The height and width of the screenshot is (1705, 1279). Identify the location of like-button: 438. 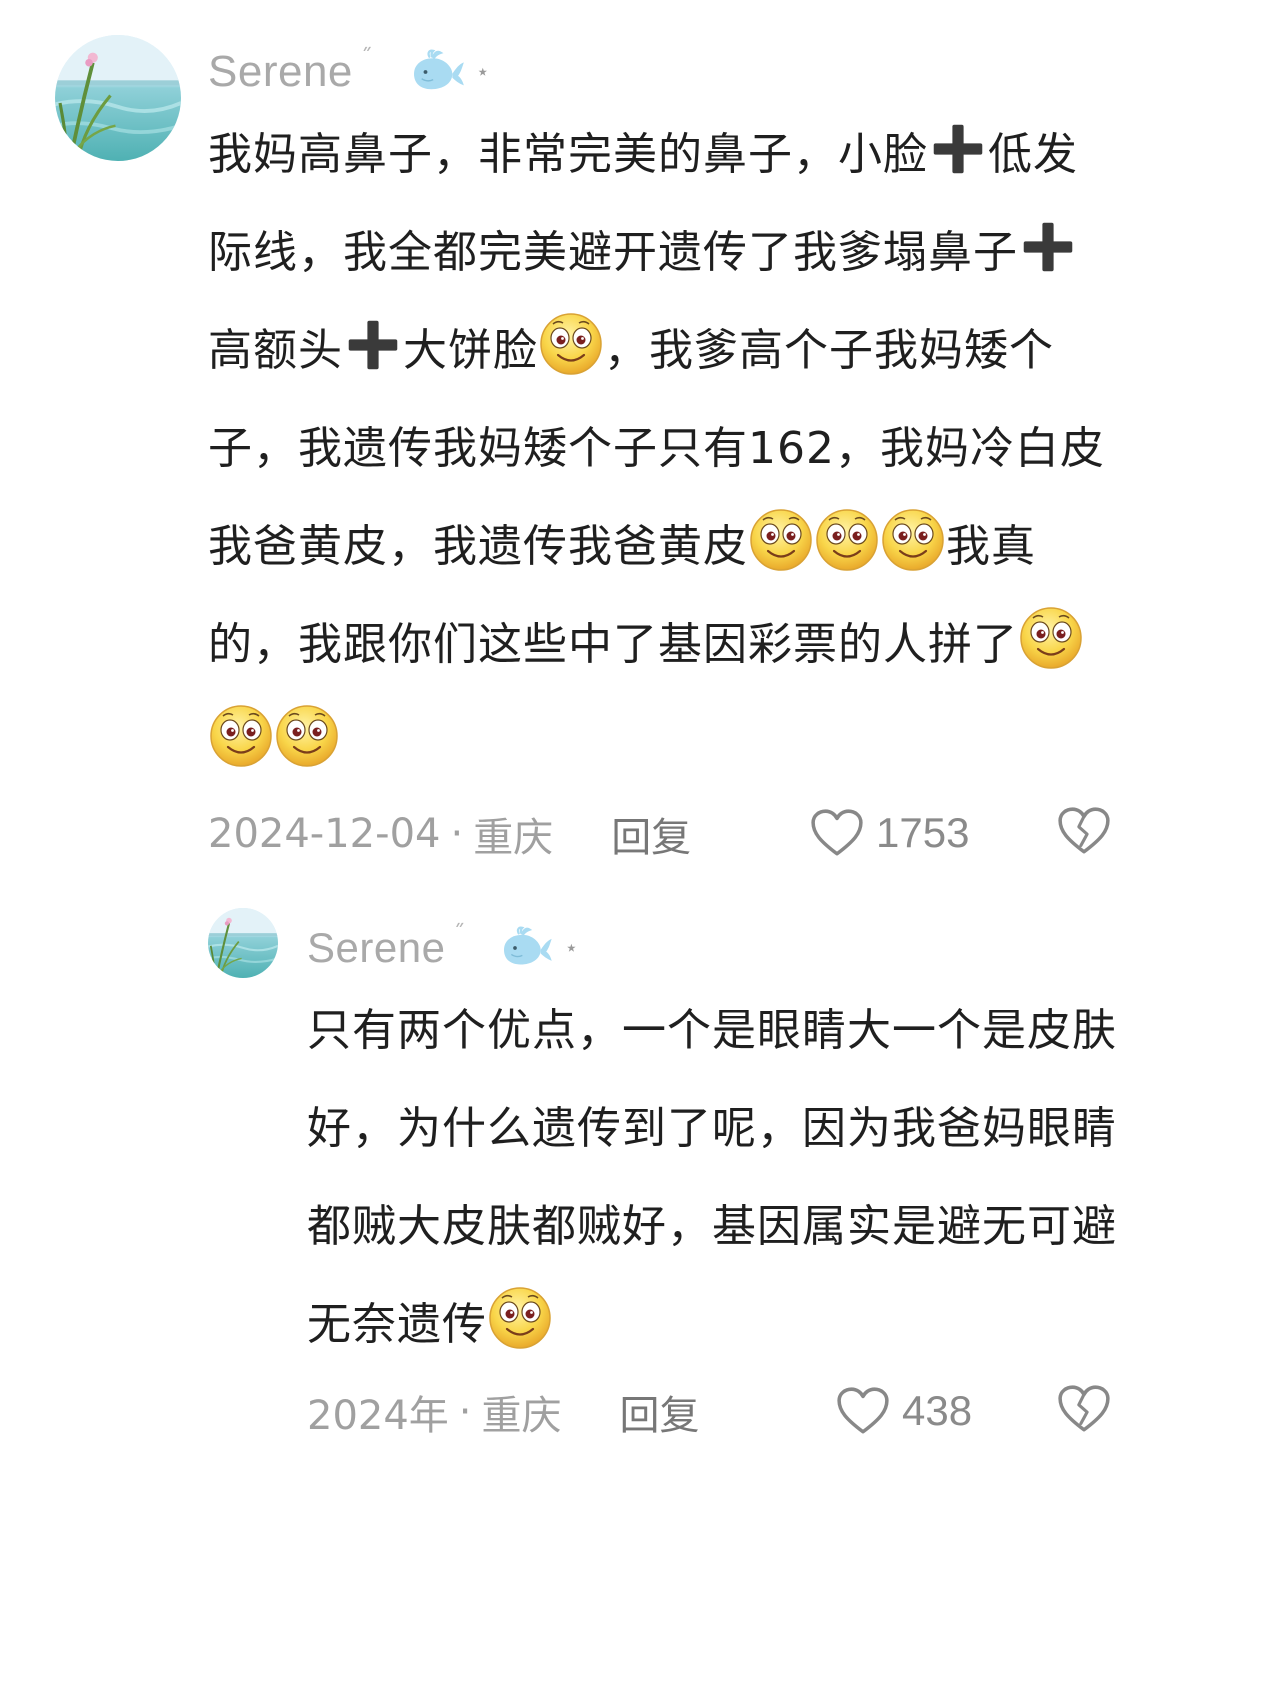
(904, 1411).